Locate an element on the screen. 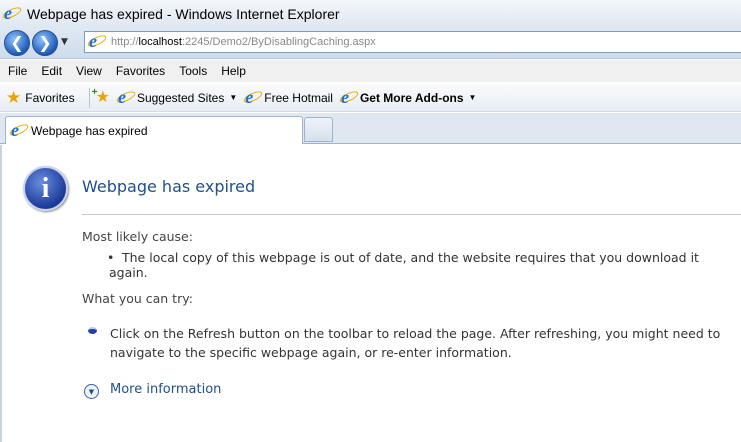 Image resolution: width=741 pixels, height=442 pixels. page-ie-icon: e is located at coordinates (97, 41).